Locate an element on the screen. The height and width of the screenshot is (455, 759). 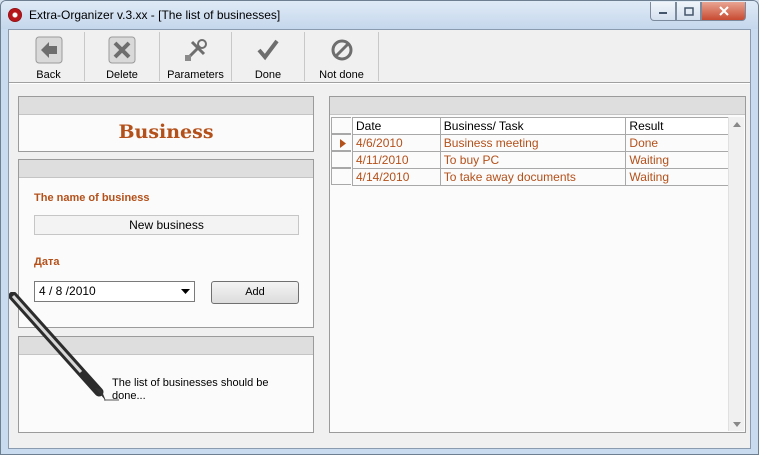
back-arrow-icon is located at coordinates (49, 50).